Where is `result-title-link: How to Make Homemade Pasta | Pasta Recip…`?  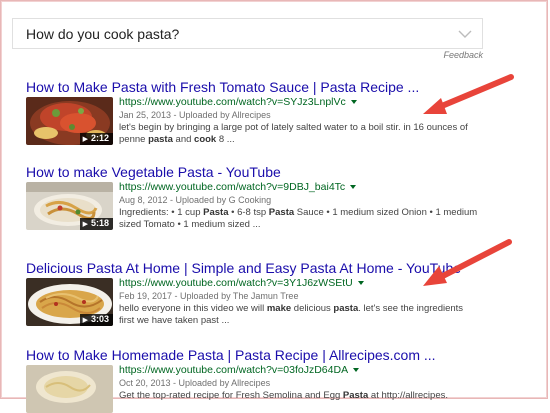 result-title-link: How to Make Homemade Pasta | Pasta Recip… is located at coordinates (231, 355).